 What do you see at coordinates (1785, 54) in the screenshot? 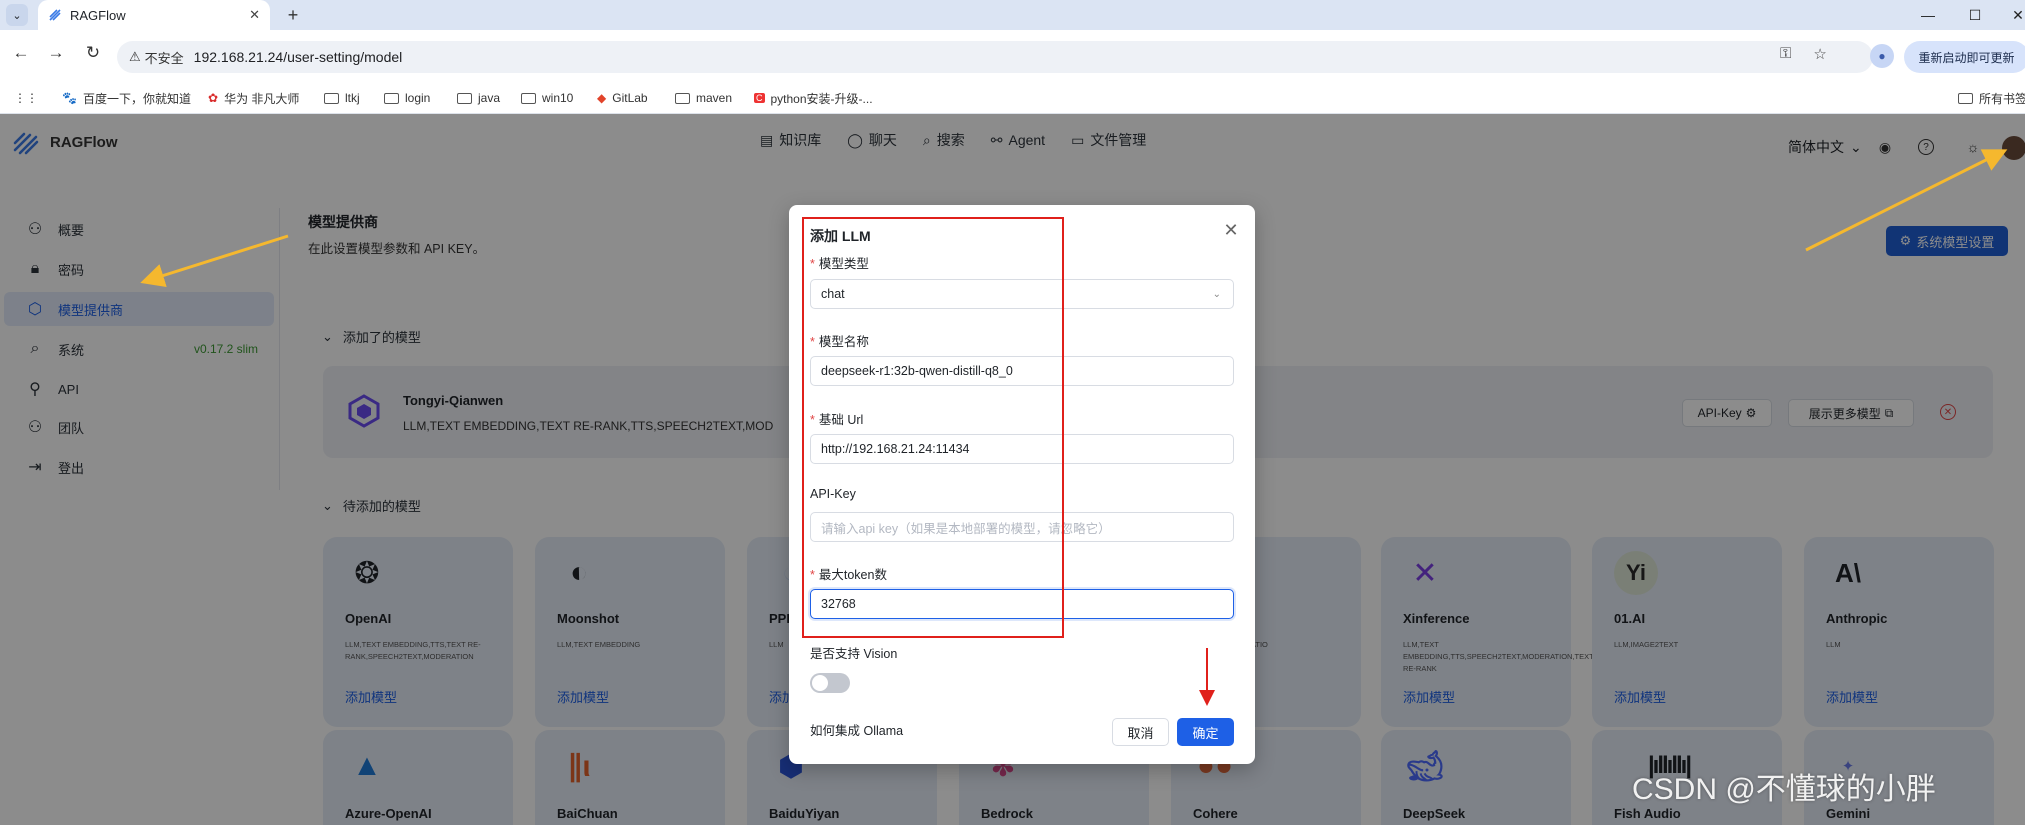
I see `password-key-icon: ⚿` at bounding box center [1785, 54].